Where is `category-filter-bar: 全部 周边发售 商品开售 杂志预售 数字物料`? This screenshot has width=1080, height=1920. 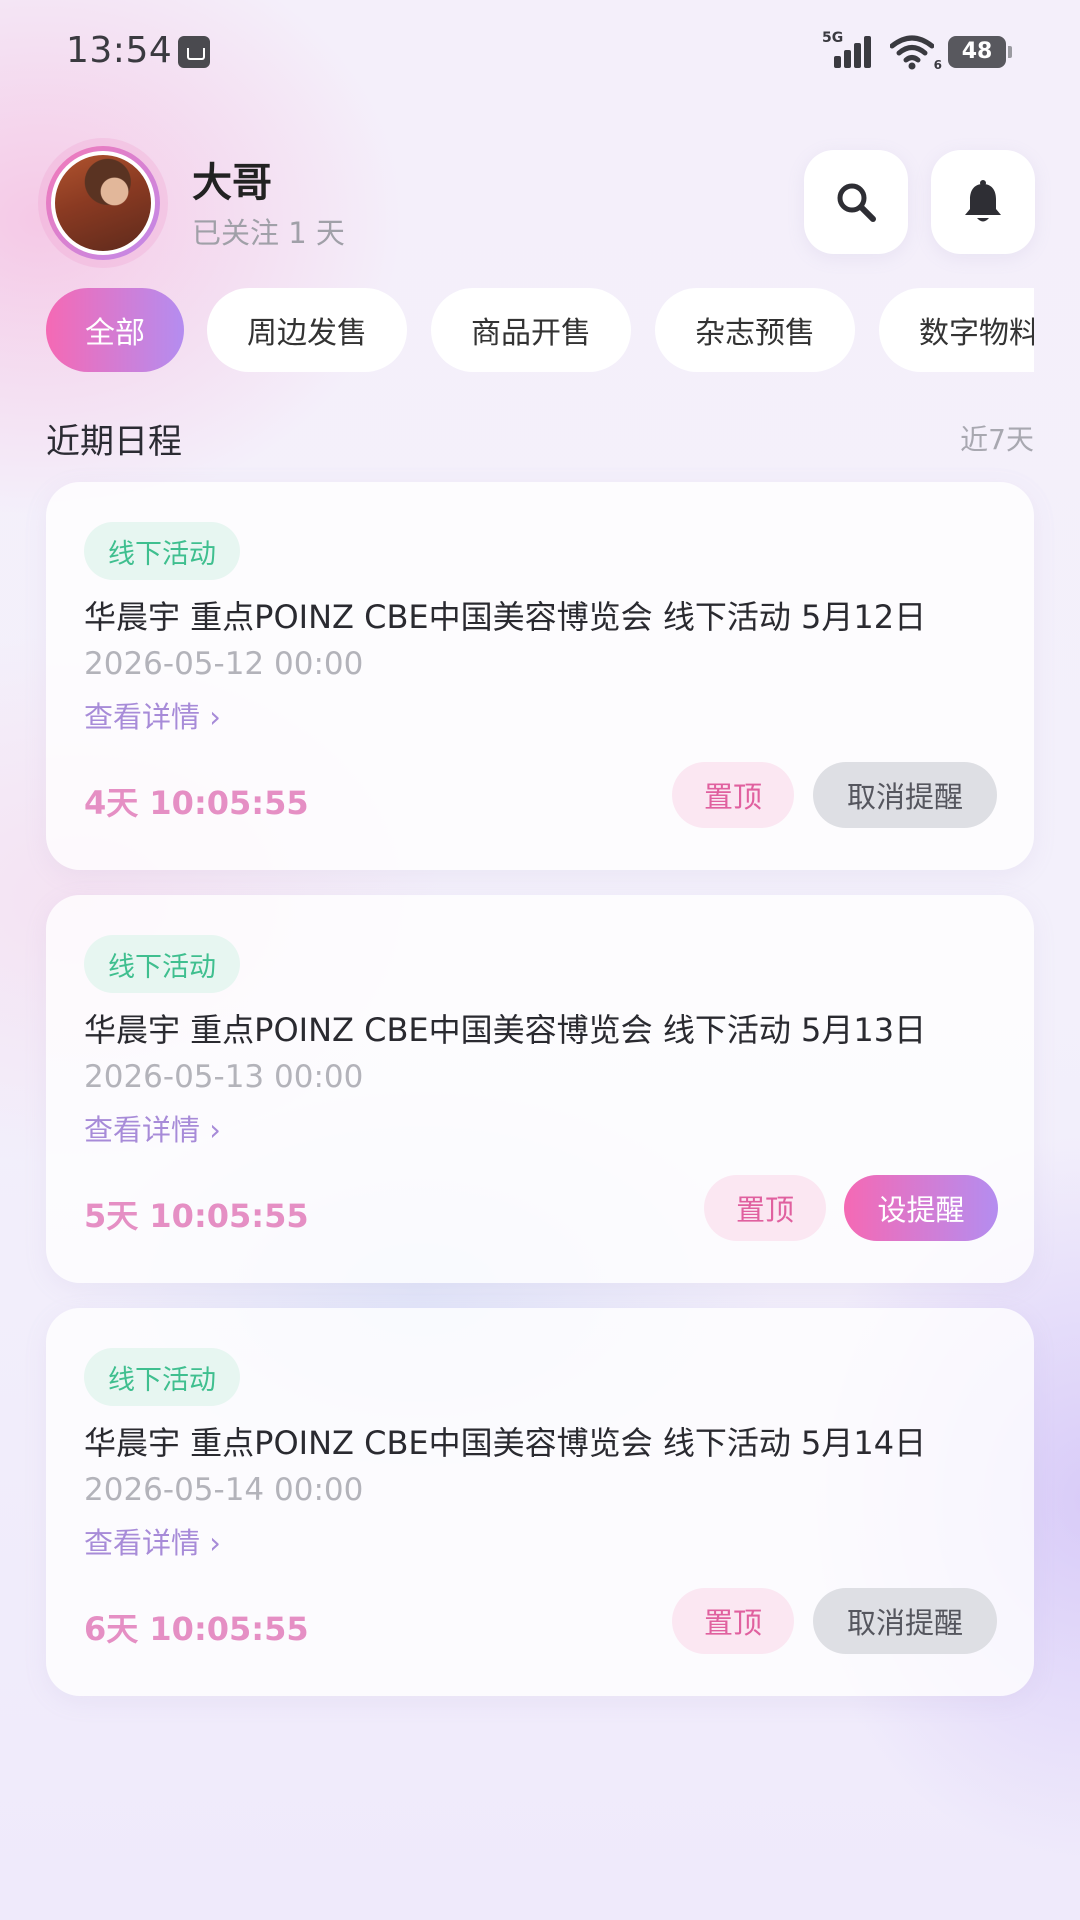 category-filter-bar: 全部 周边发售 商品开售 杂志预售 数字物料 is located at coordinates (540, 331).